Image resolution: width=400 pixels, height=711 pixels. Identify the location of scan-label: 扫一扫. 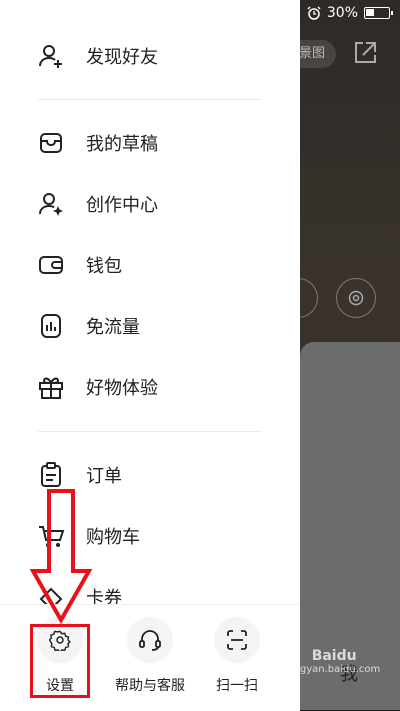
(237, 686).